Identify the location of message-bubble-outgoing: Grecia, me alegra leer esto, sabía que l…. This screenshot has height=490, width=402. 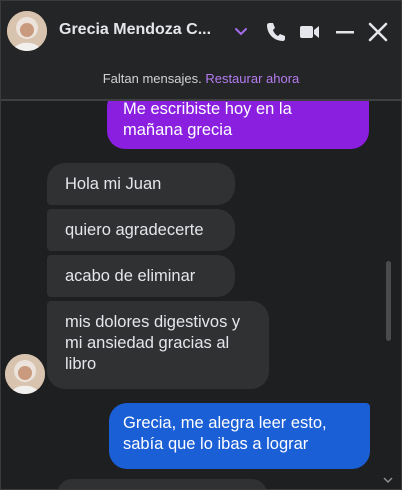
(239, 436).